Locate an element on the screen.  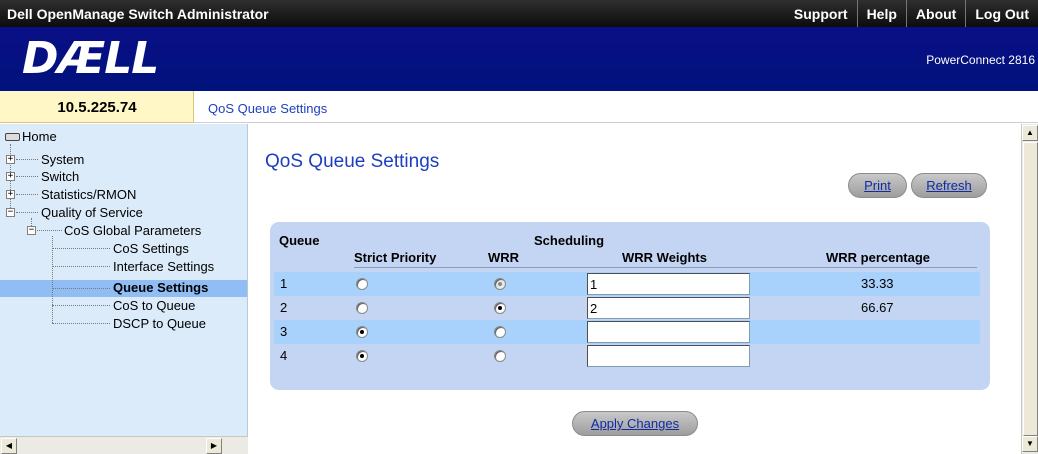
wrr-percentage-header: WRR percentage is located at coordinates (878, 257).